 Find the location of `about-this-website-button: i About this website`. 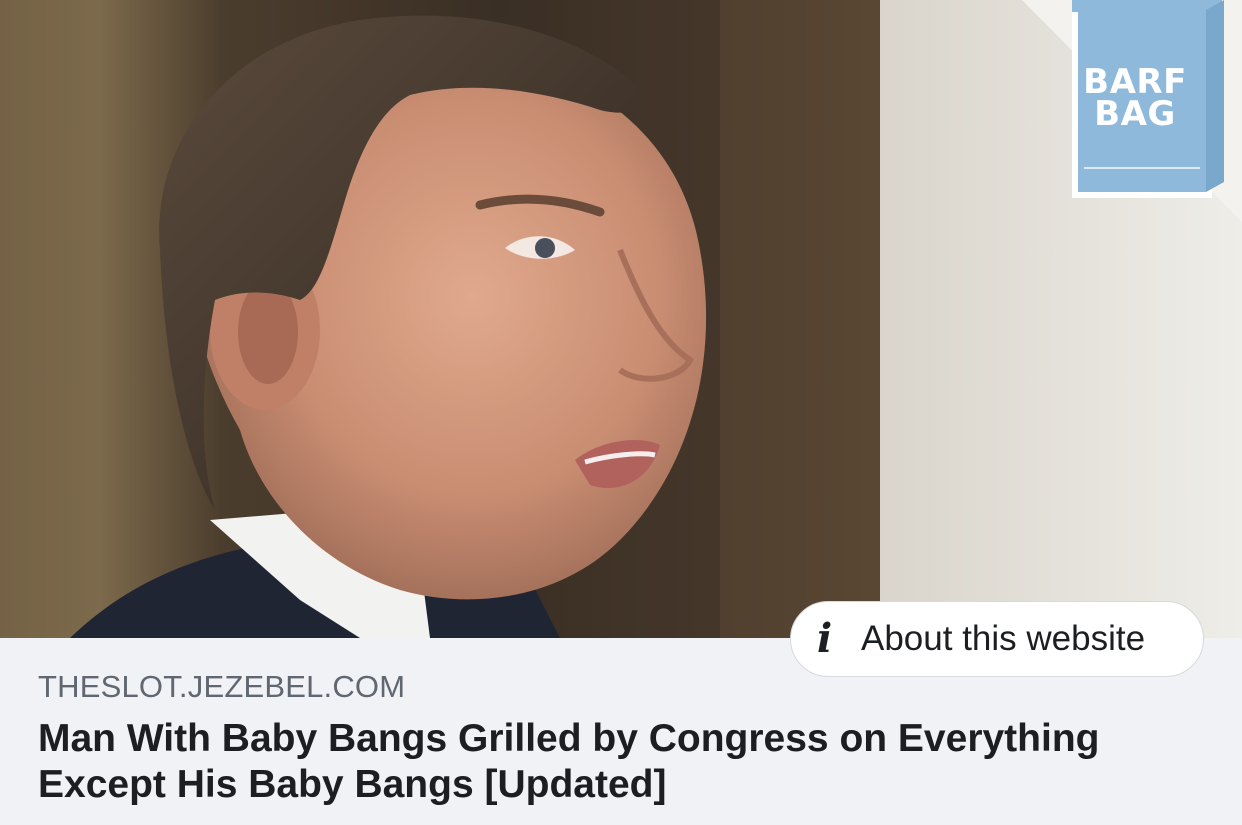

about-this-website-button: i About this website is located at coordinates (997, 639).